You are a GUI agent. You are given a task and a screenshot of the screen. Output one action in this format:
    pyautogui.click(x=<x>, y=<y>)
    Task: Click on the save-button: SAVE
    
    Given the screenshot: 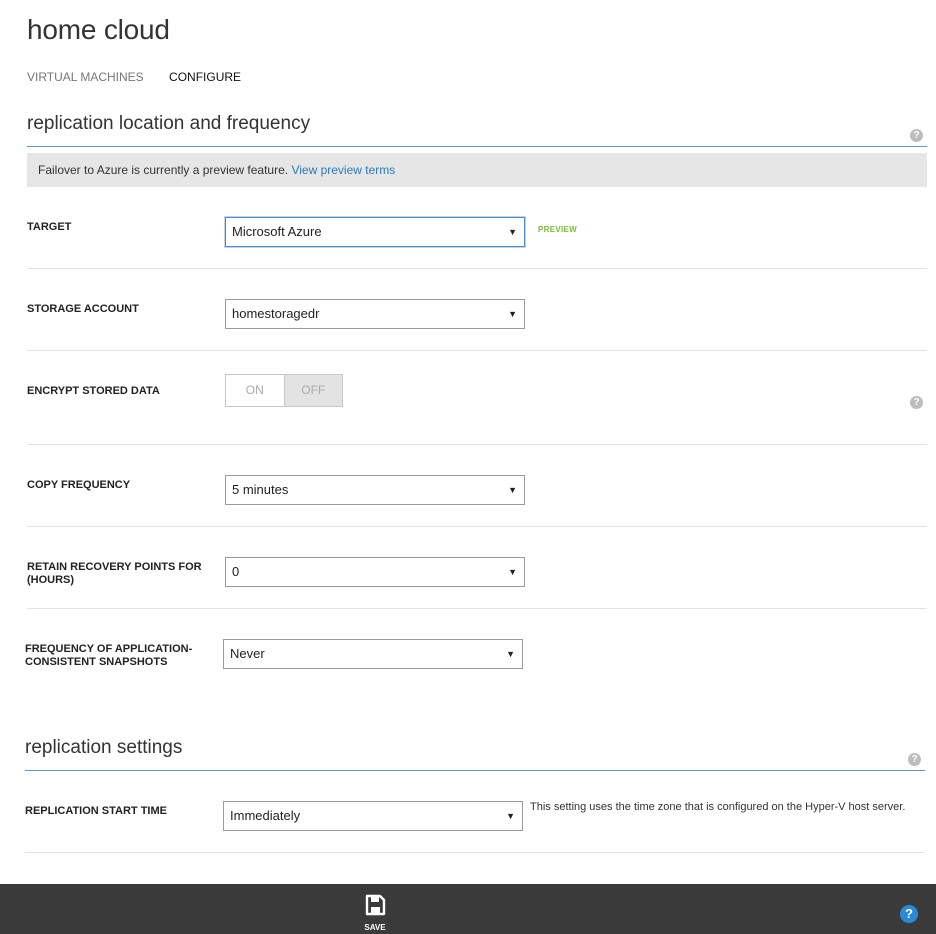 What is the action you would take?
    pyautogui.click(x=375, y=913)
    